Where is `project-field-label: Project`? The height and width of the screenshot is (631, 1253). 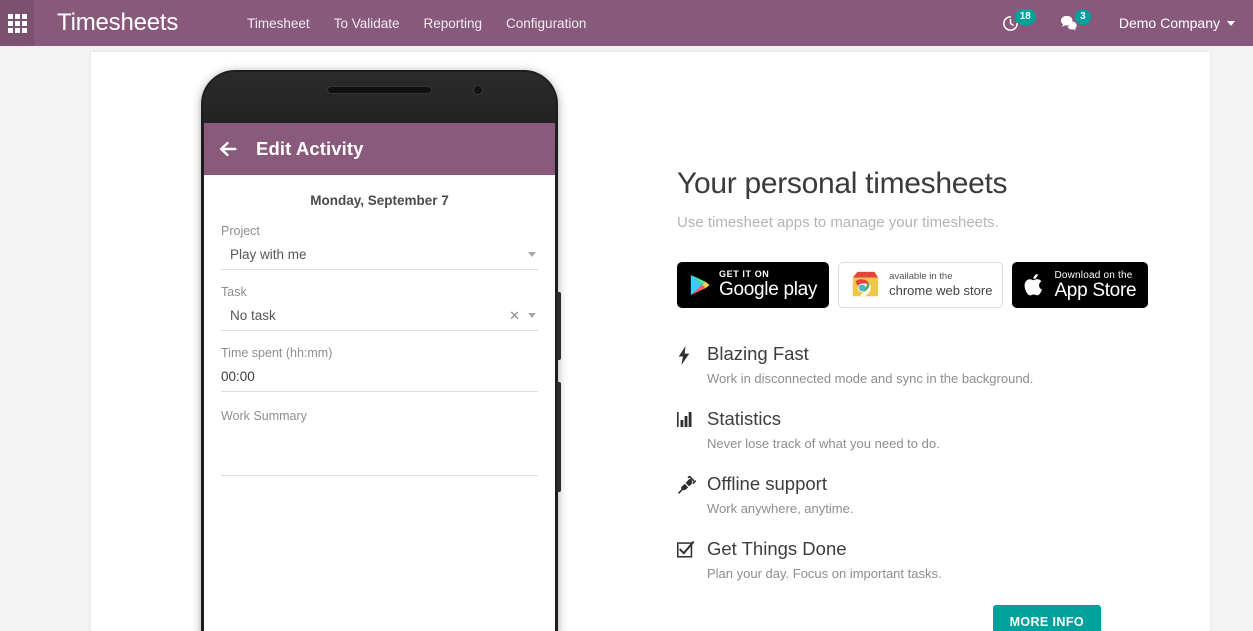
project-field-label: Project is located at coordinates (240, 231).